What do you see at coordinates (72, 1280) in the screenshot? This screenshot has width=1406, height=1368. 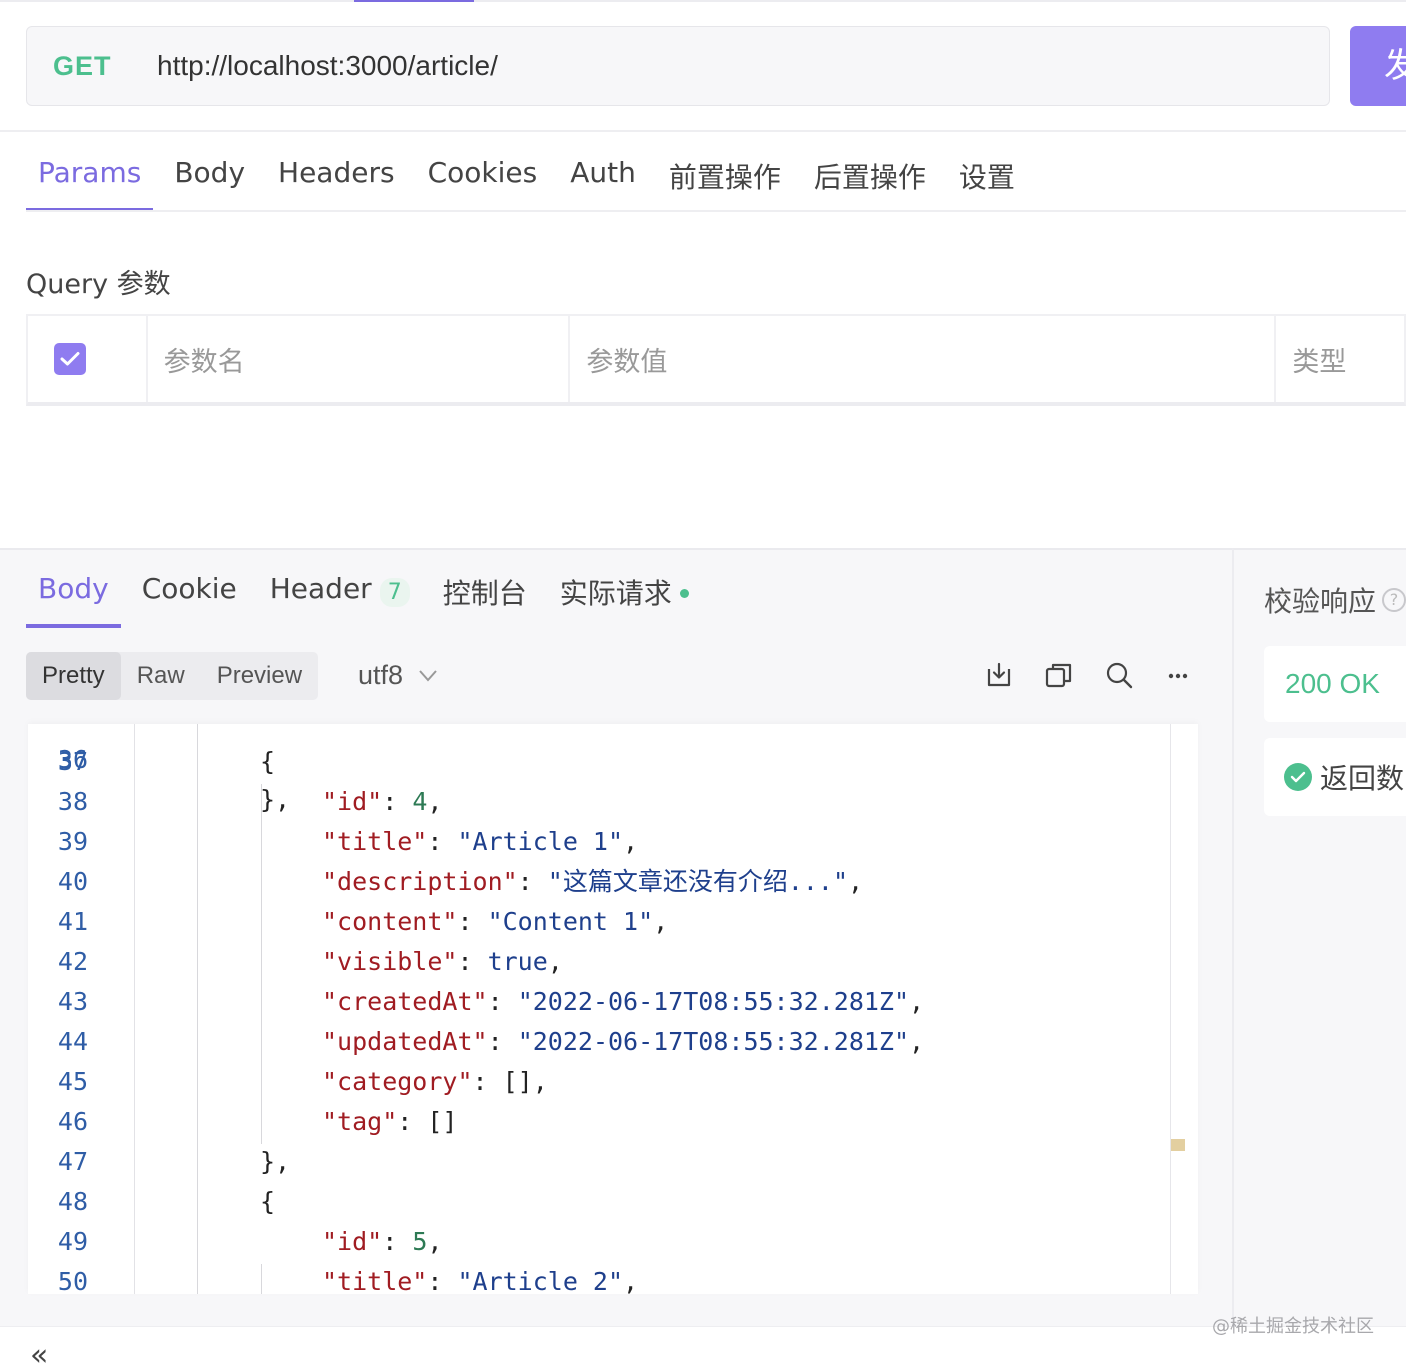 I see `line-number: 50` at bounding box center [72, 1280].